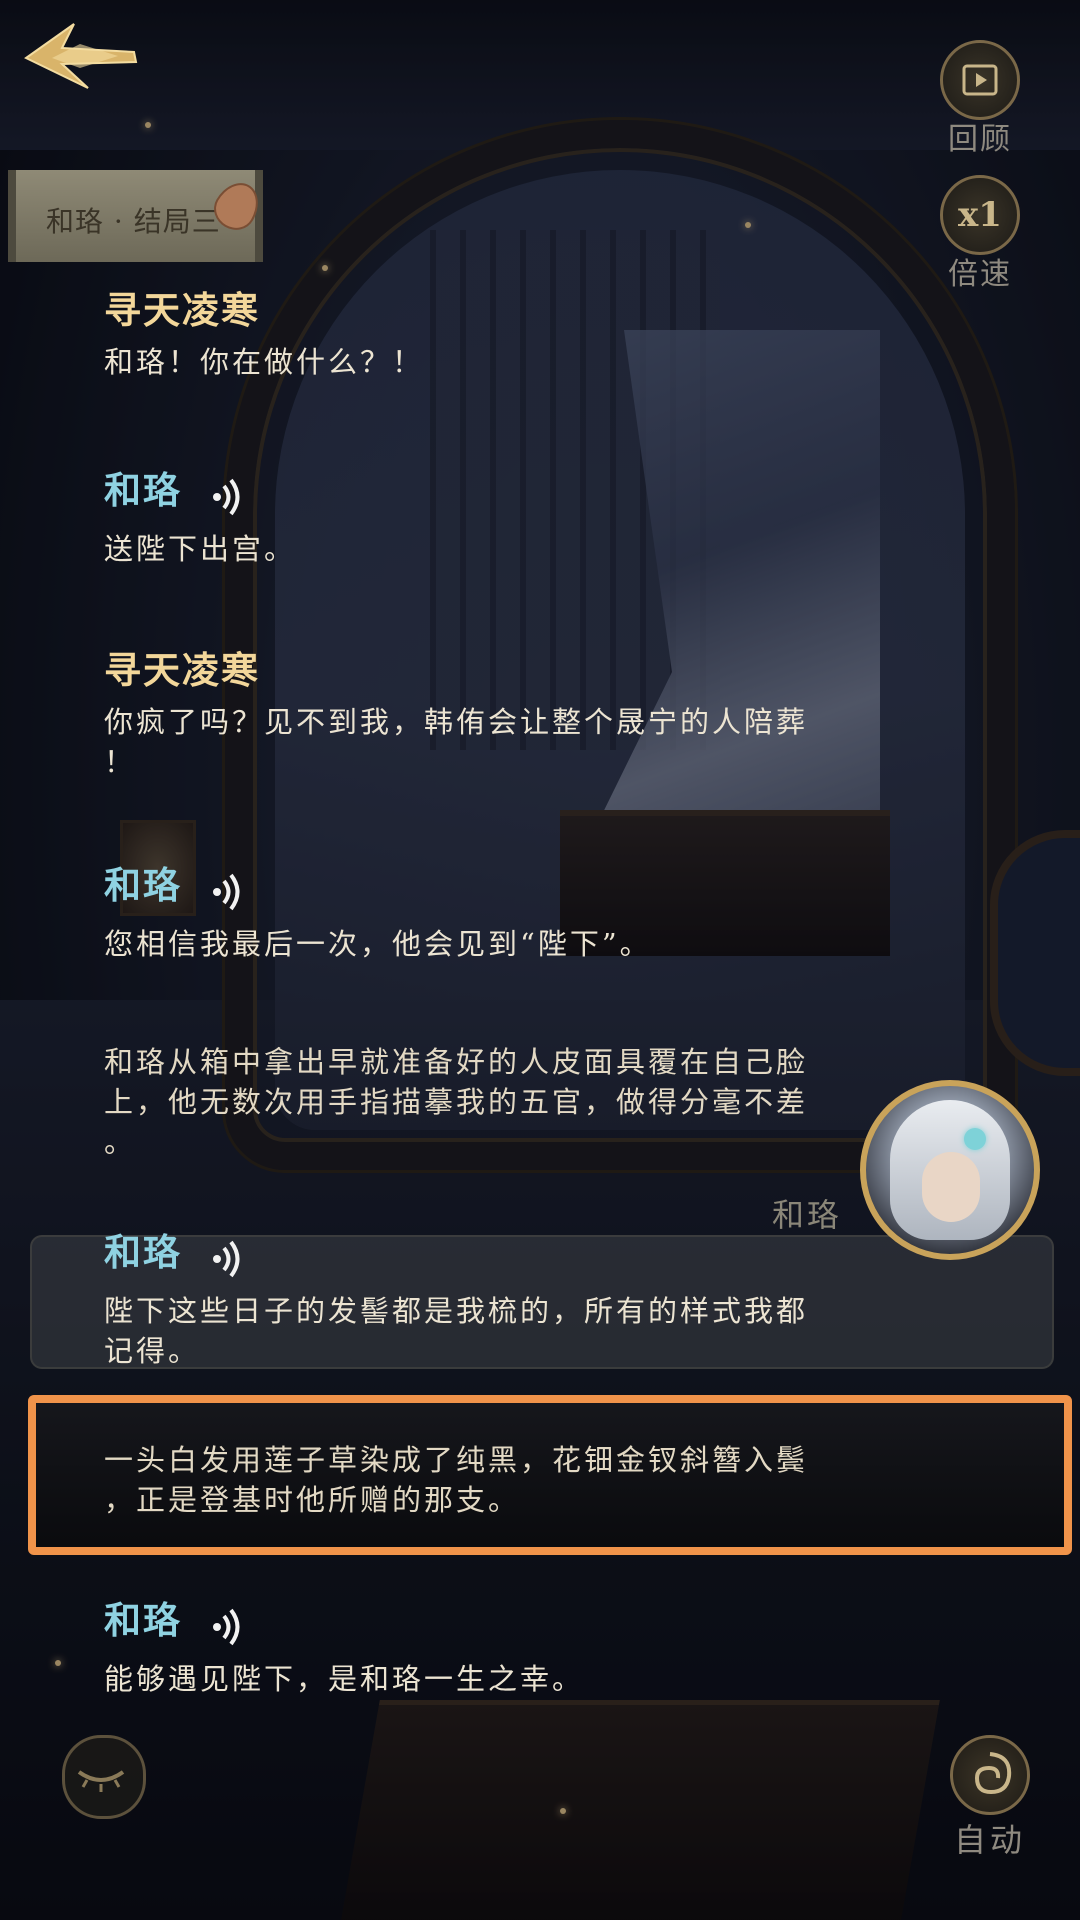  What do you see at coordinates (312, 1500) in the screenshot?
I see `narration-line-2: ，正是登基时他所赠的那支。` at bounding box center [312, 1500].